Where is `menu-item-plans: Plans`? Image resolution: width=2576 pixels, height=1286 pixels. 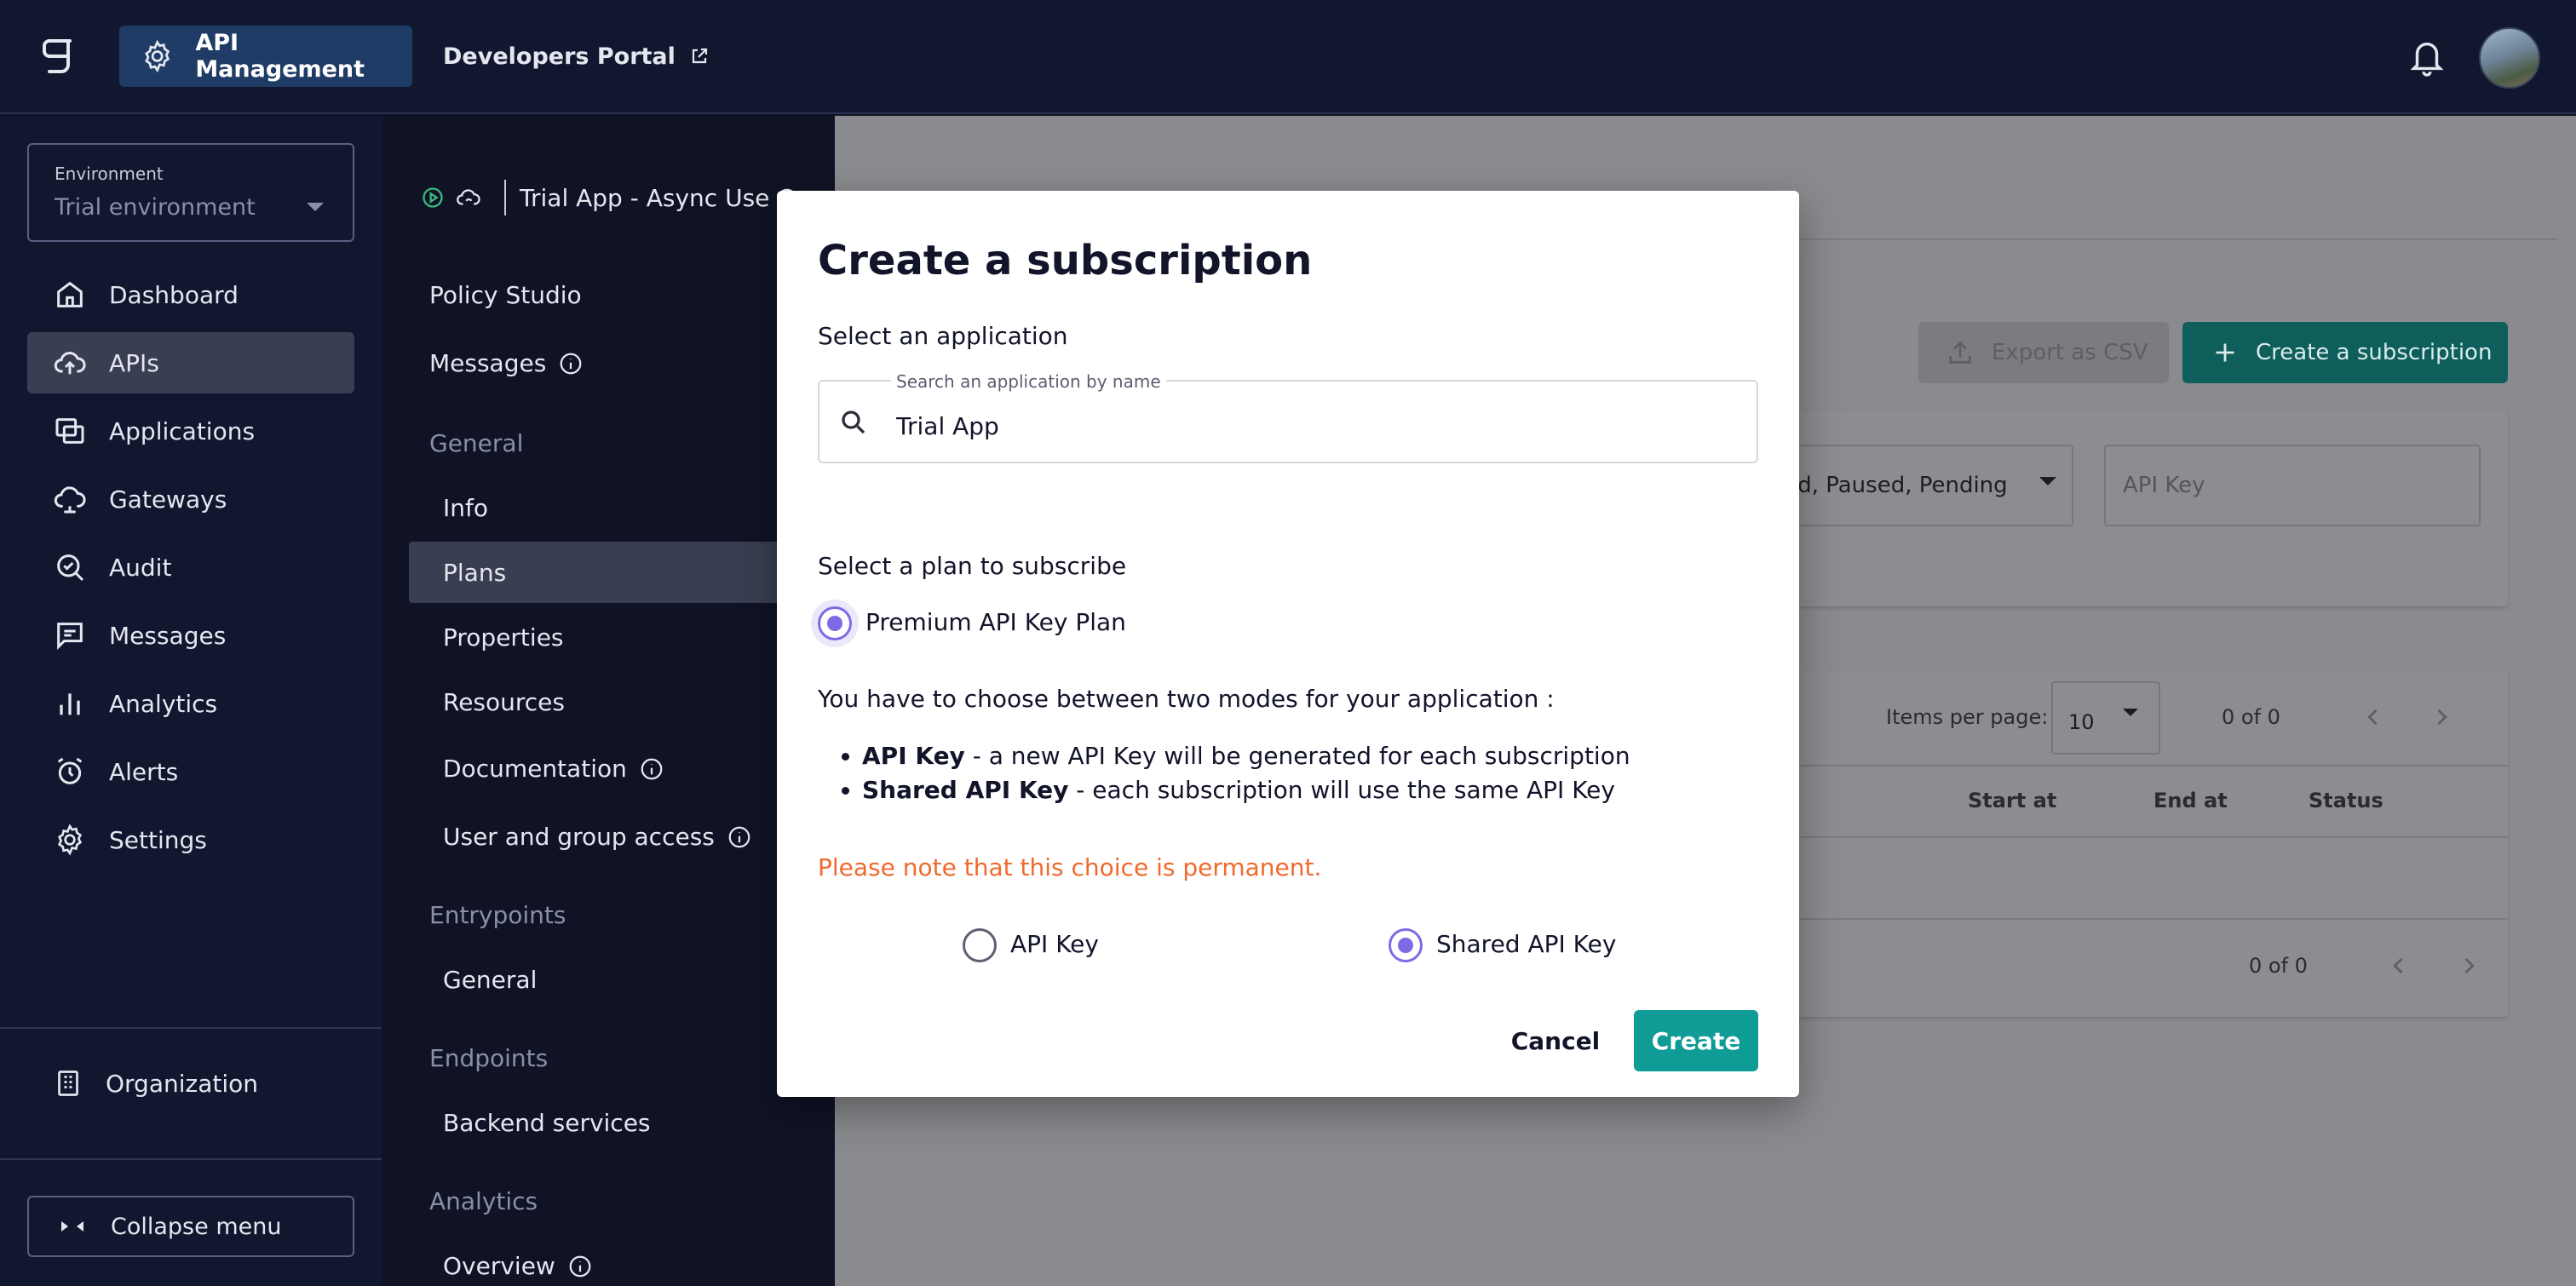
menu-item-plans: Plans is located at coordinates (475, 573).